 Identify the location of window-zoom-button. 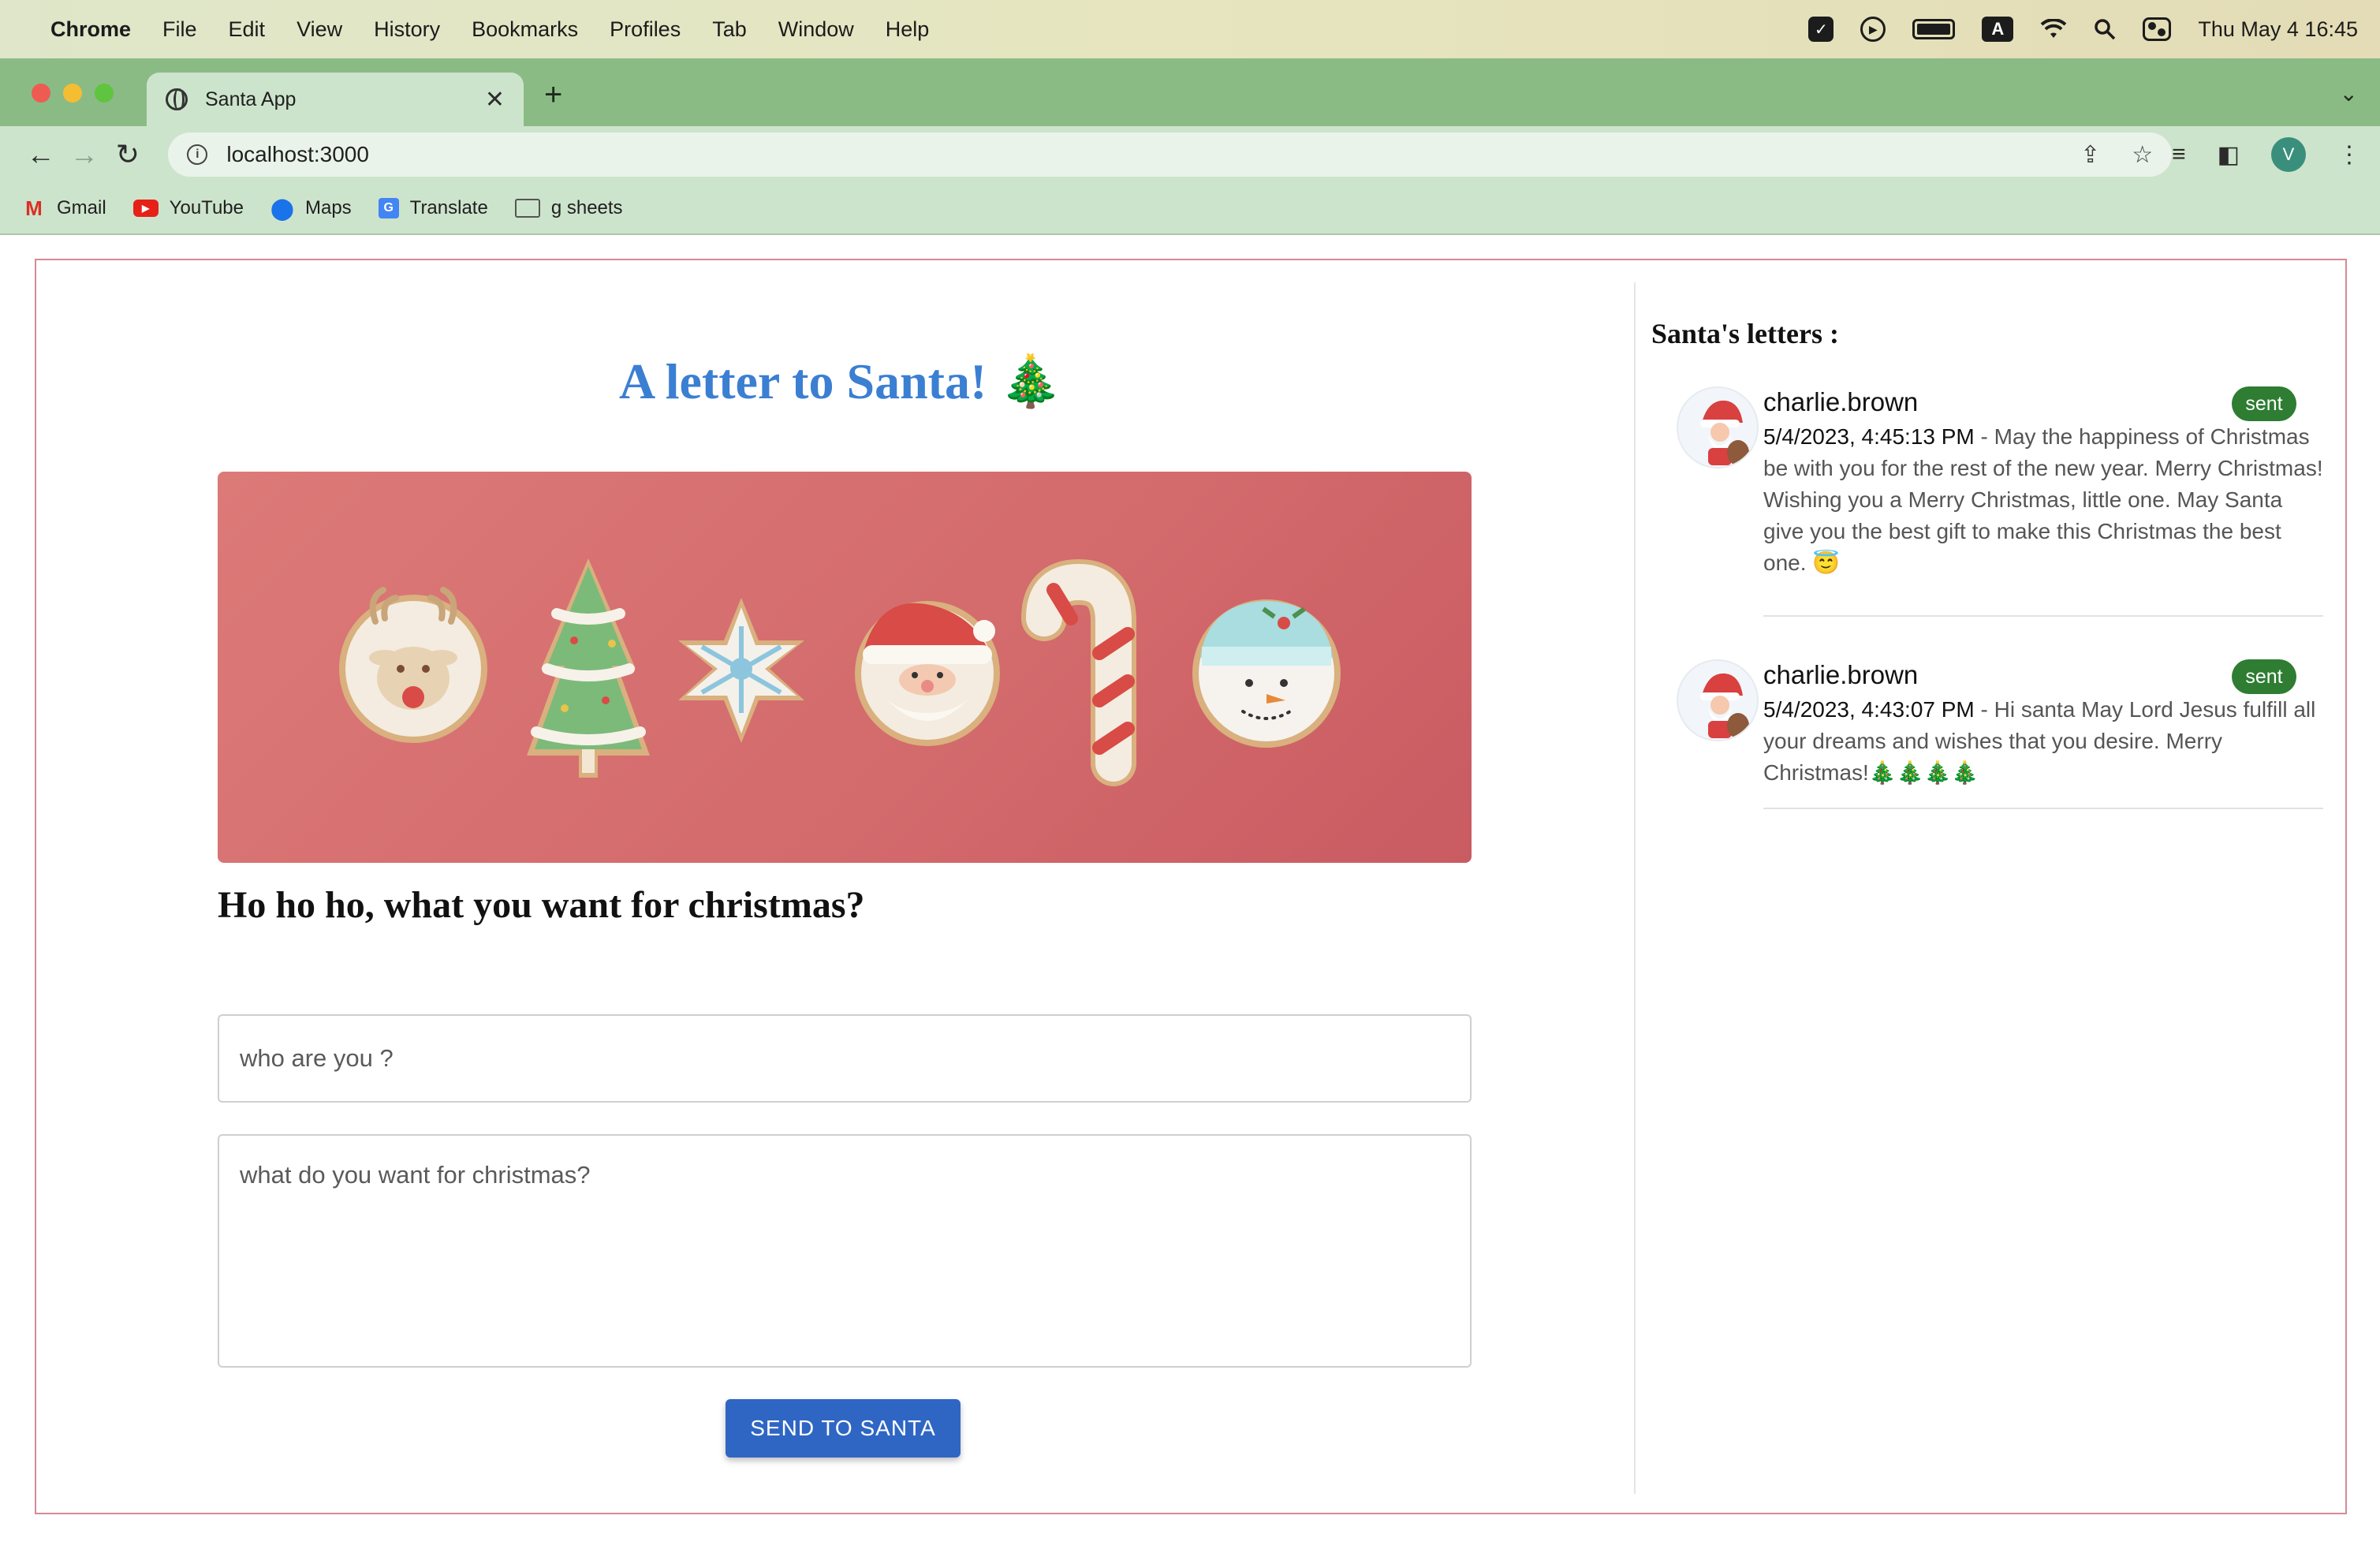
(104, 93).